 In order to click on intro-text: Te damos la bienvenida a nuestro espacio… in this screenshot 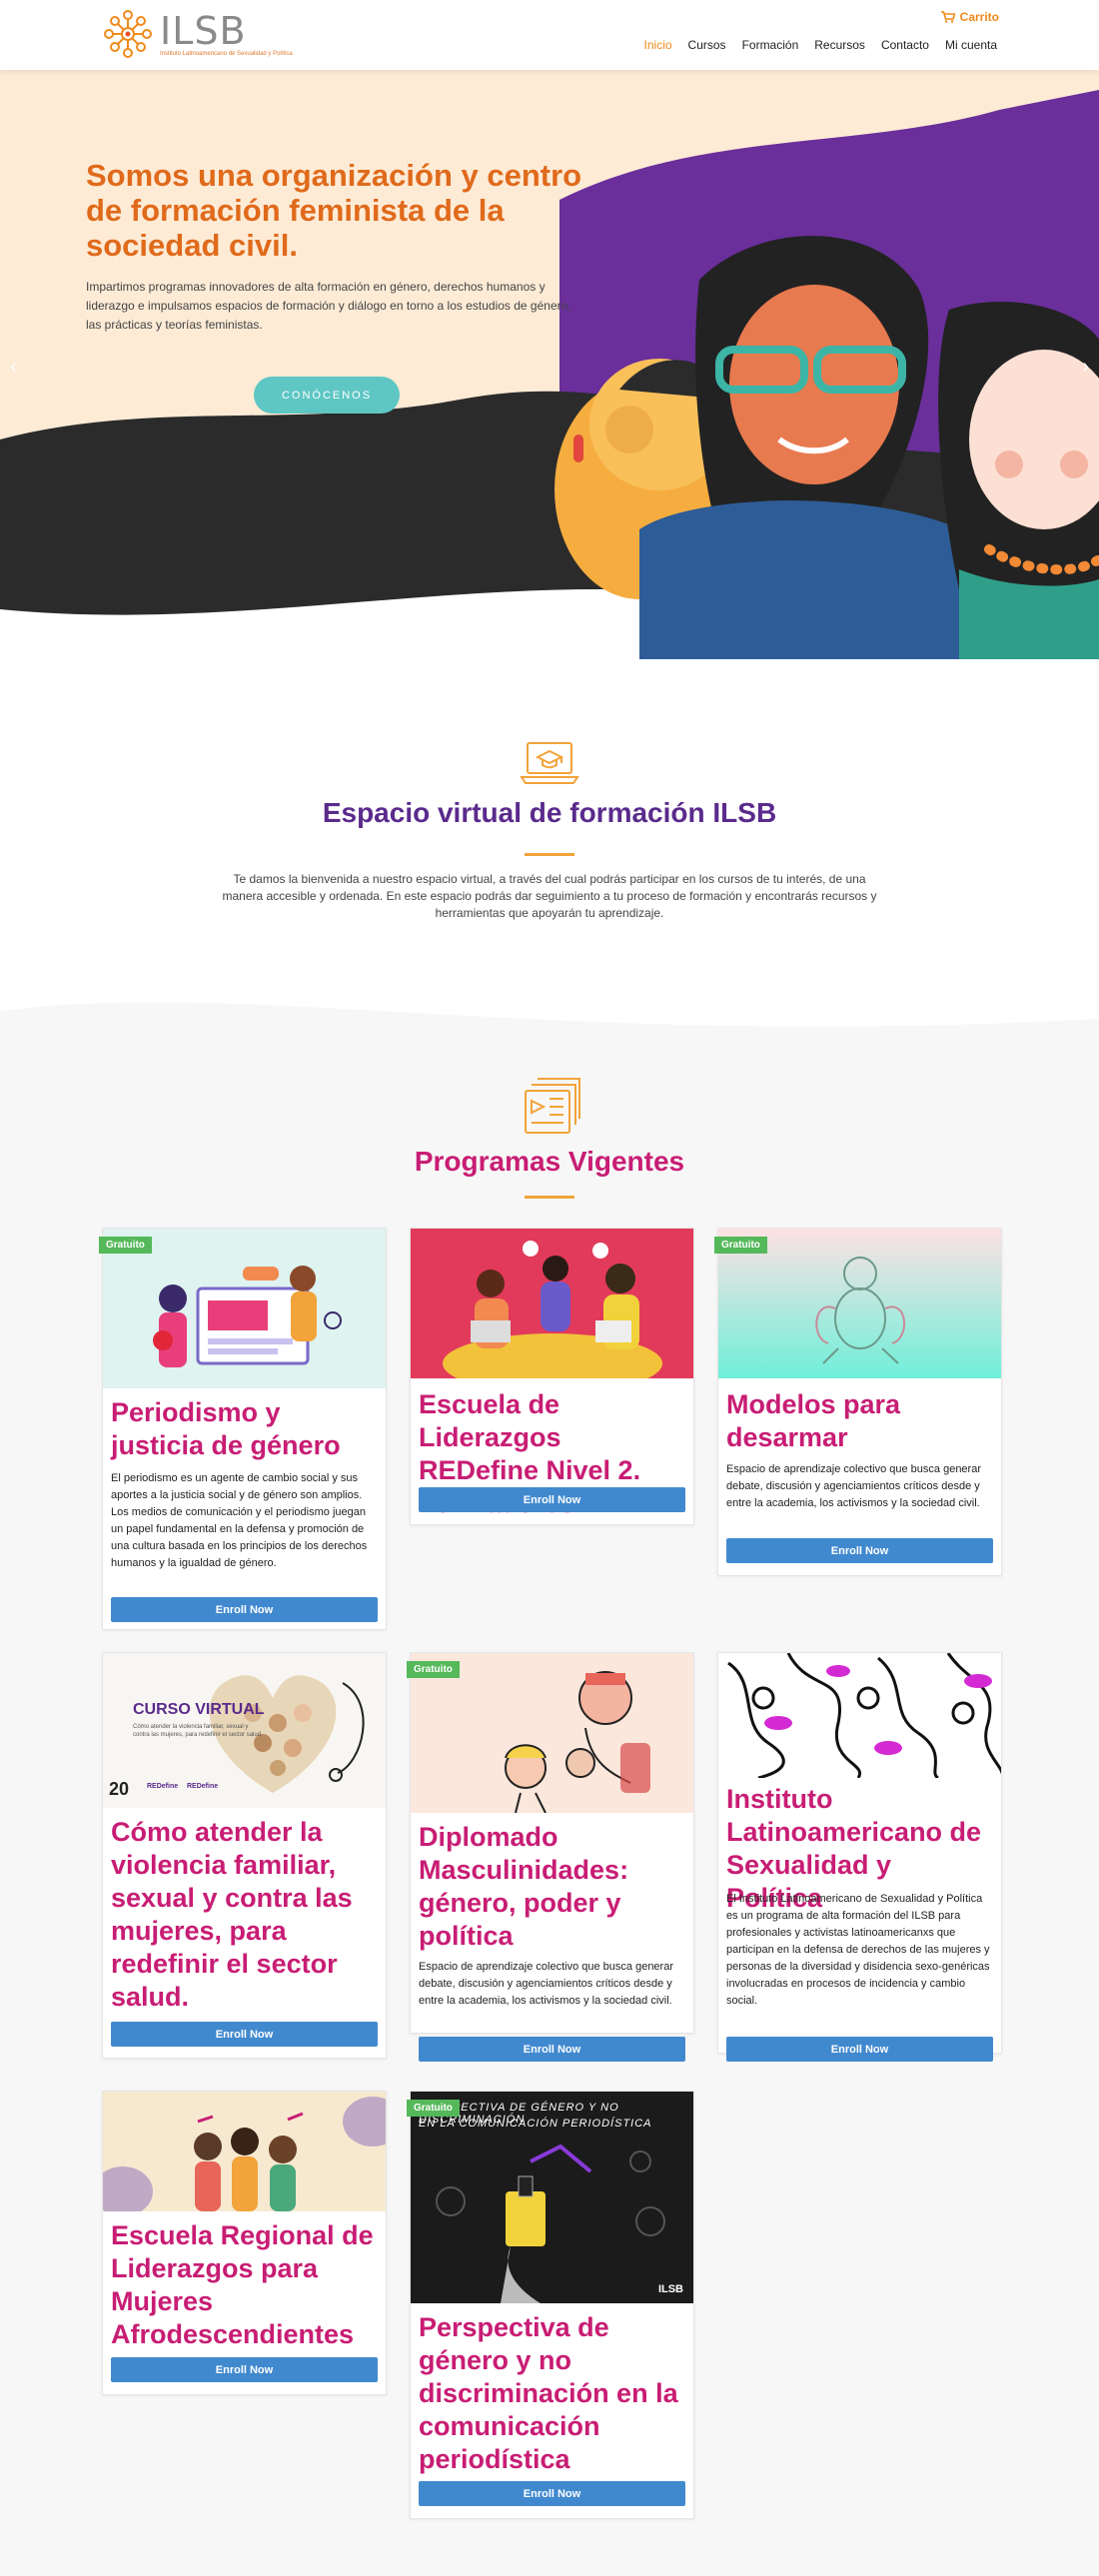, I will do `click(549, 896)`.